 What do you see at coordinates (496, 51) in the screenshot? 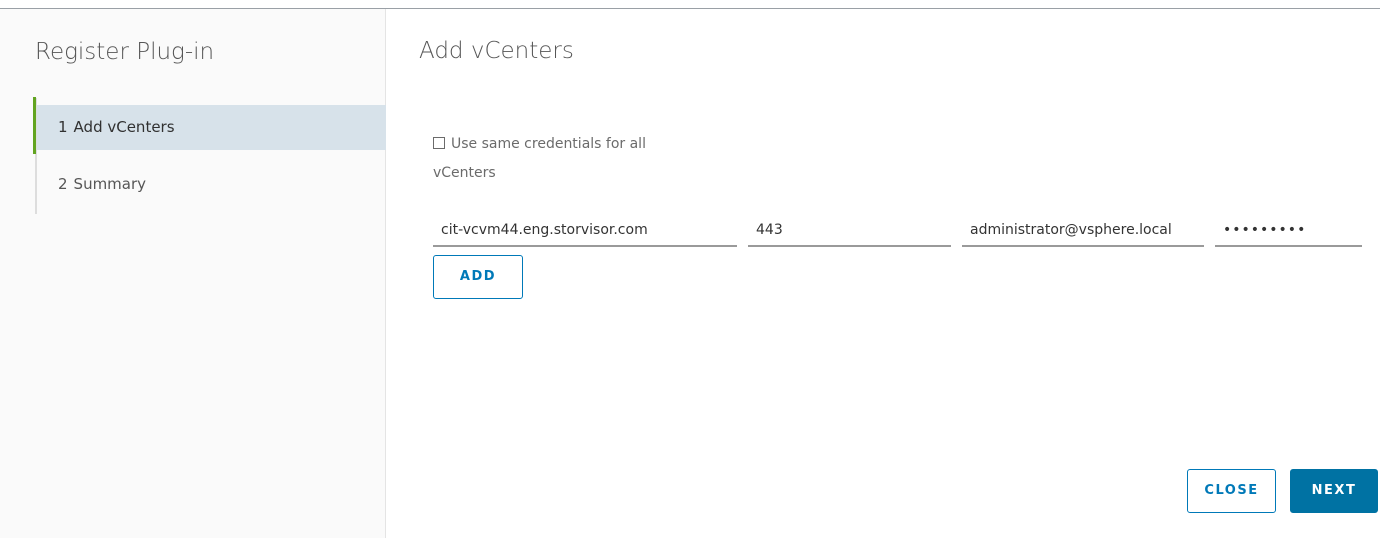
I see `page-title: Add vCenters` at bounding box center [496, 51].